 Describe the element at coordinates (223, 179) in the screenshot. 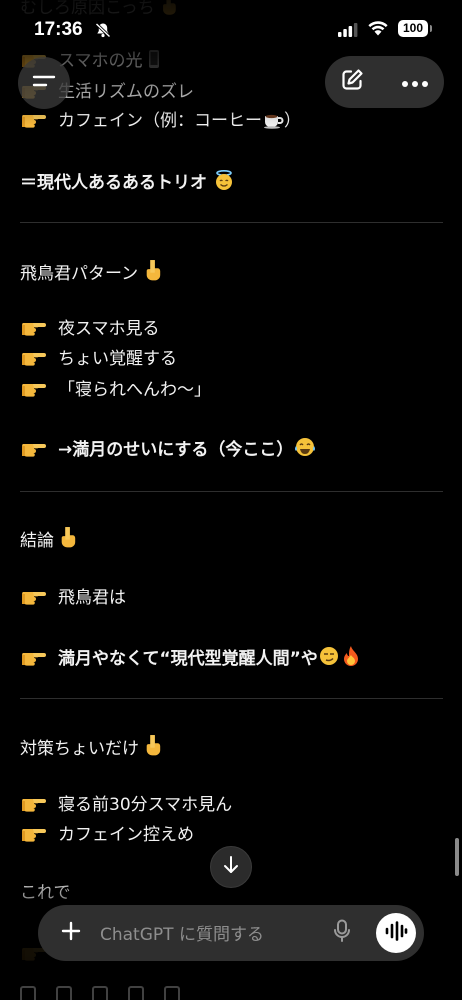

I see `smiling-face-with-halo-emoji` at that location.